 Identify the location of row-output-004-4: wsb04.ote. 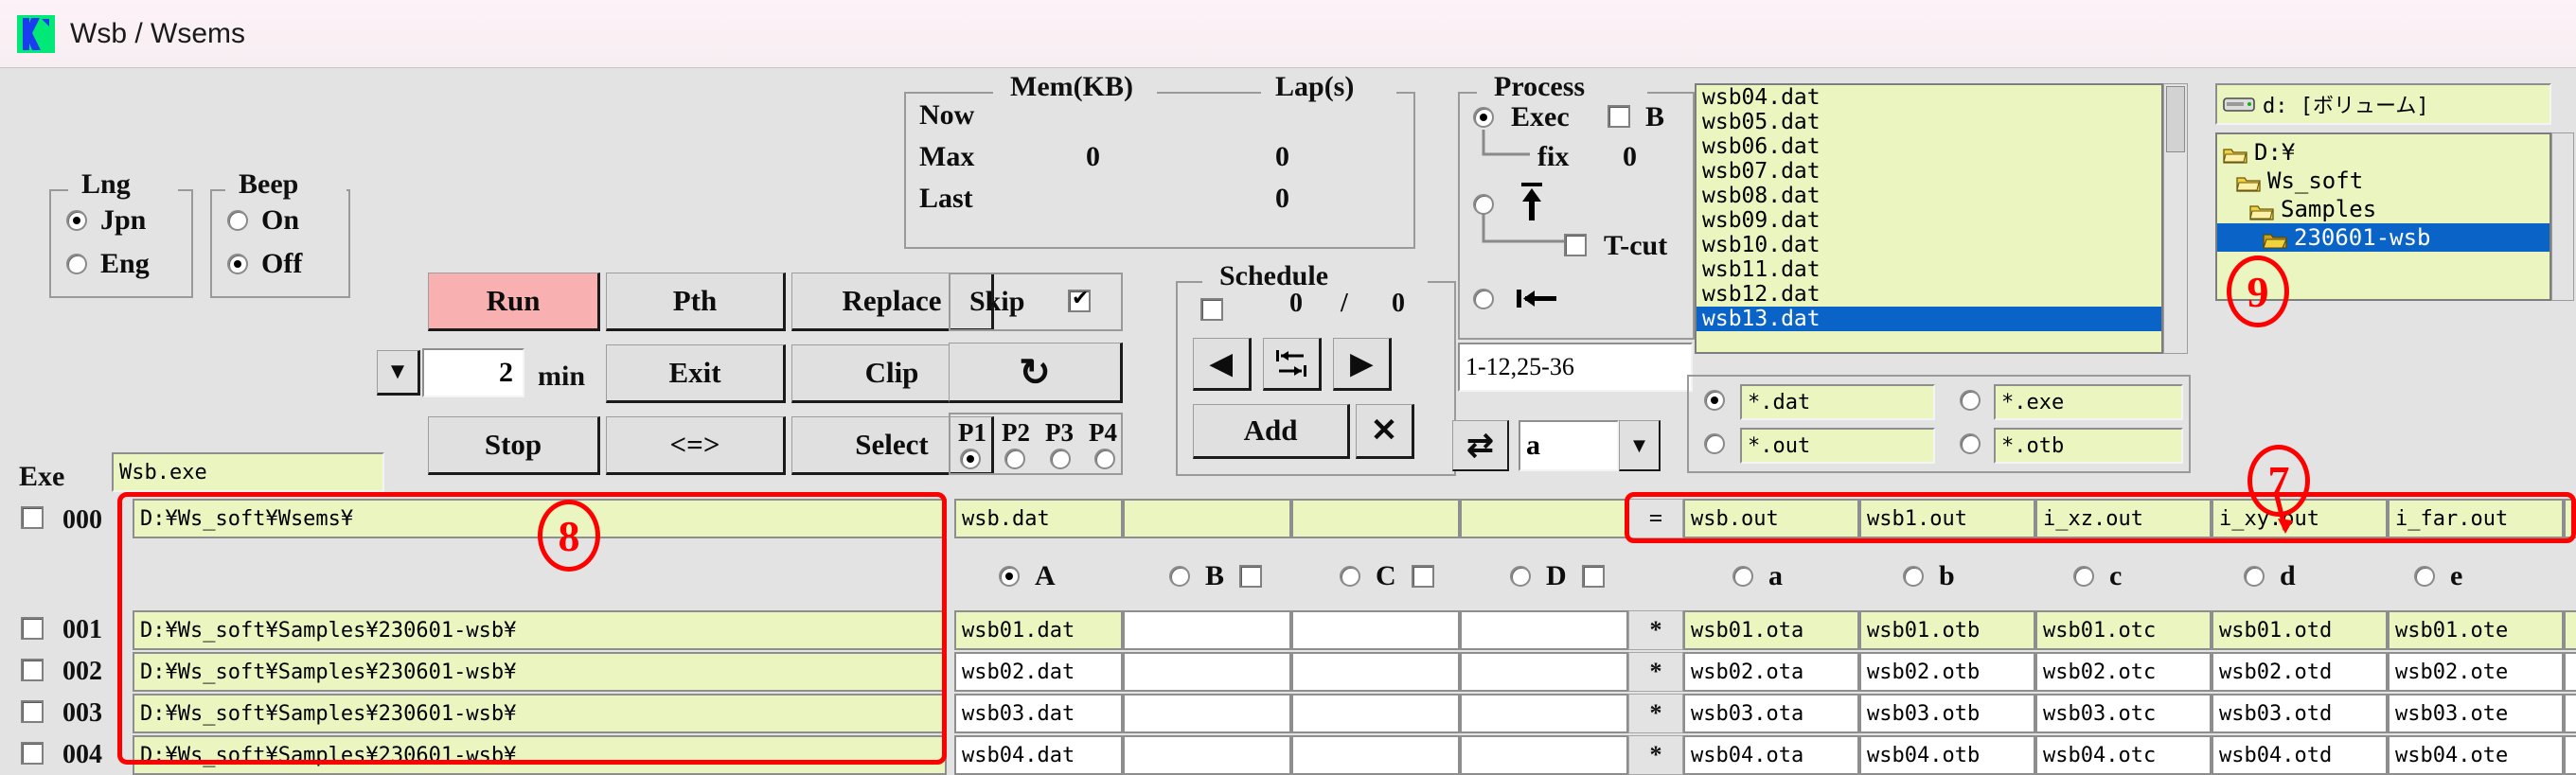
(2476, 755).